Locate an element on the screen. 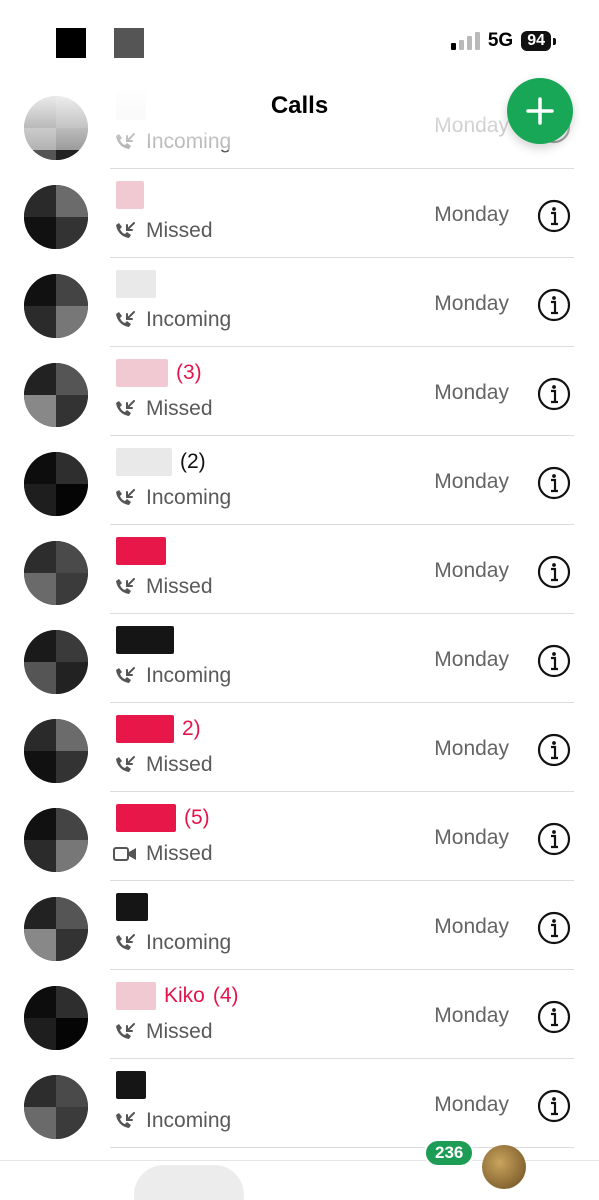 The image size is (599, 1200). signal-icon is located at coordinates (465, 41).